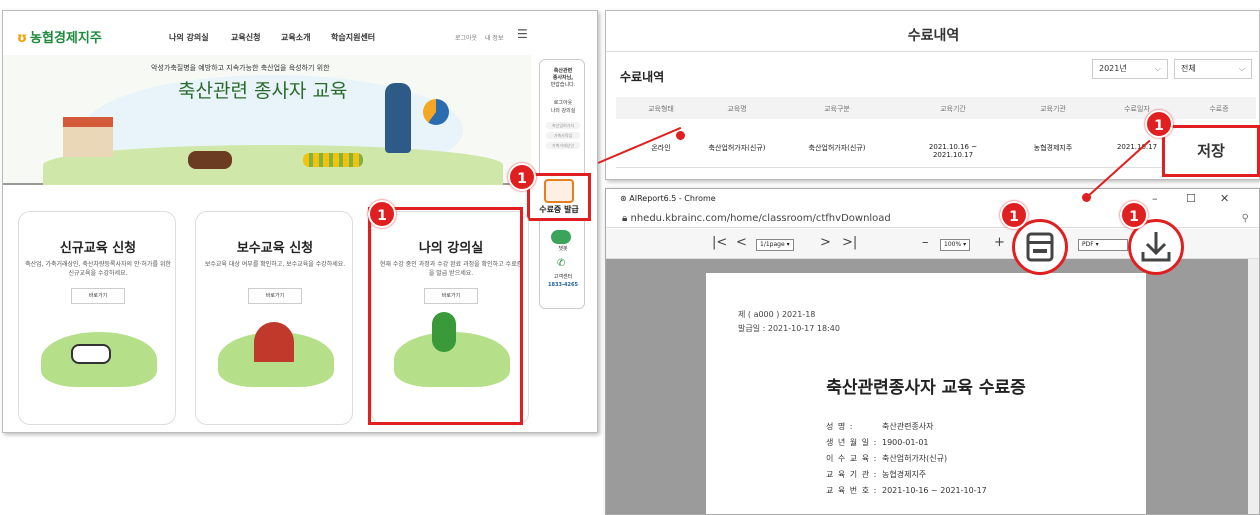 Image resolution: width=1260 pixels, height=515 pixels. I want to click on section-title: 수료내역, so click(642, 77).